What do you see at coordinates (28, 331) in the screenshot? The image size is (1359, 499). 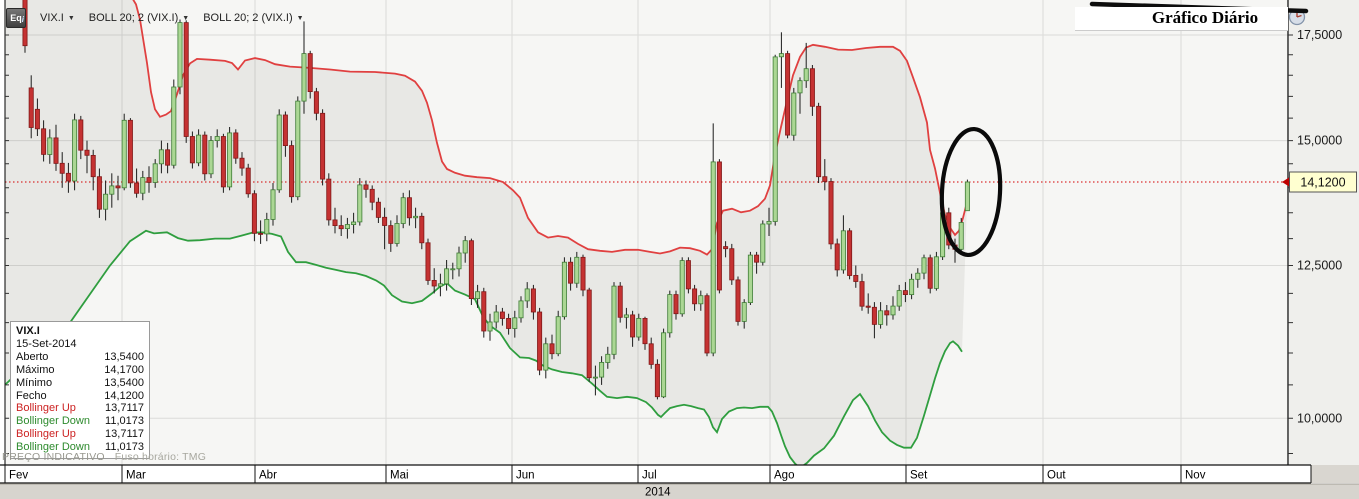 I see `tooltip-instrument: VIX.I` at bounding box center [28, 331].